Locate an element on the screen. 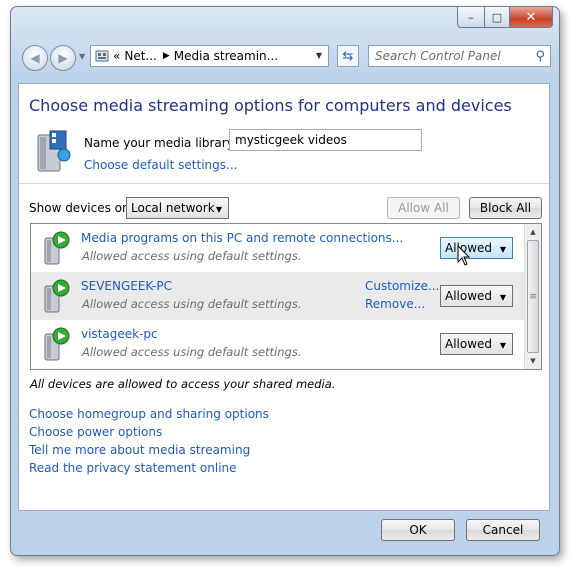 The height and width of the screenshot is (571, 577). maximize-button: □ is located at coordinates (497, 17).